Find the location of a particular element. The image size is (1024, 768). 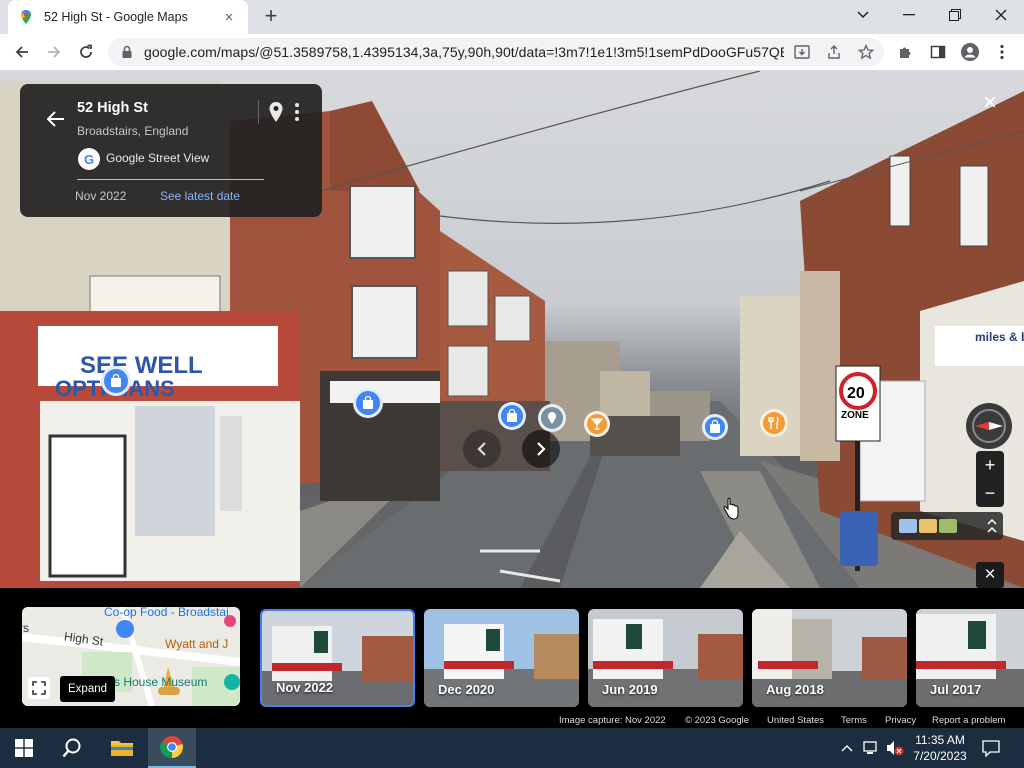

copyright-text: © 2023 Google is located at coordinates (717, 720).